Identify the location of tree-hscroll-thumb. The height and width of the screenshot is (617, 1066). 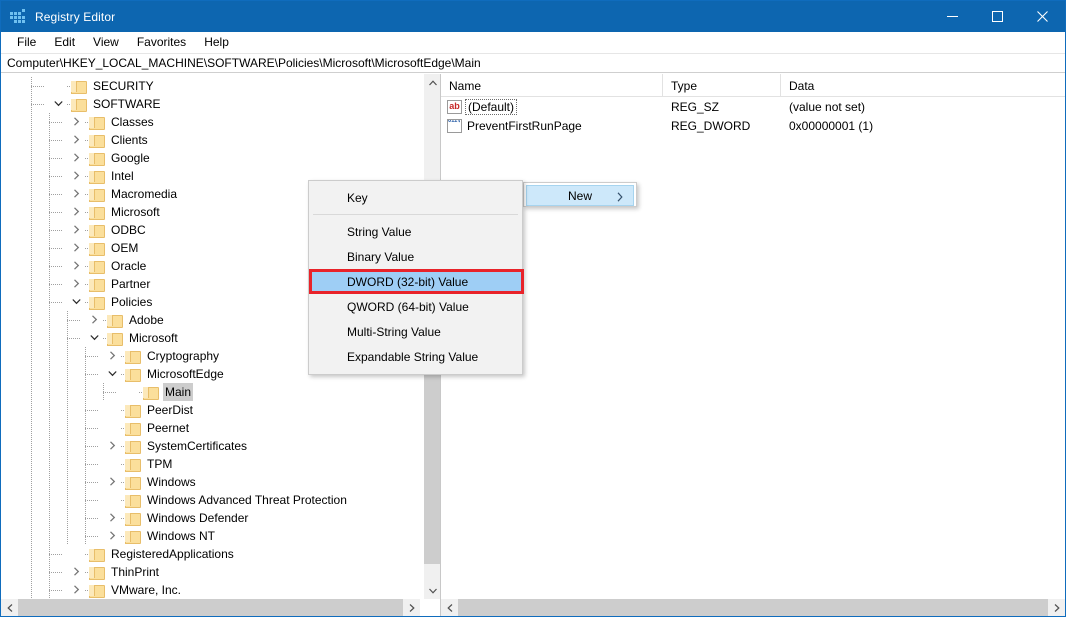
(210, 607).